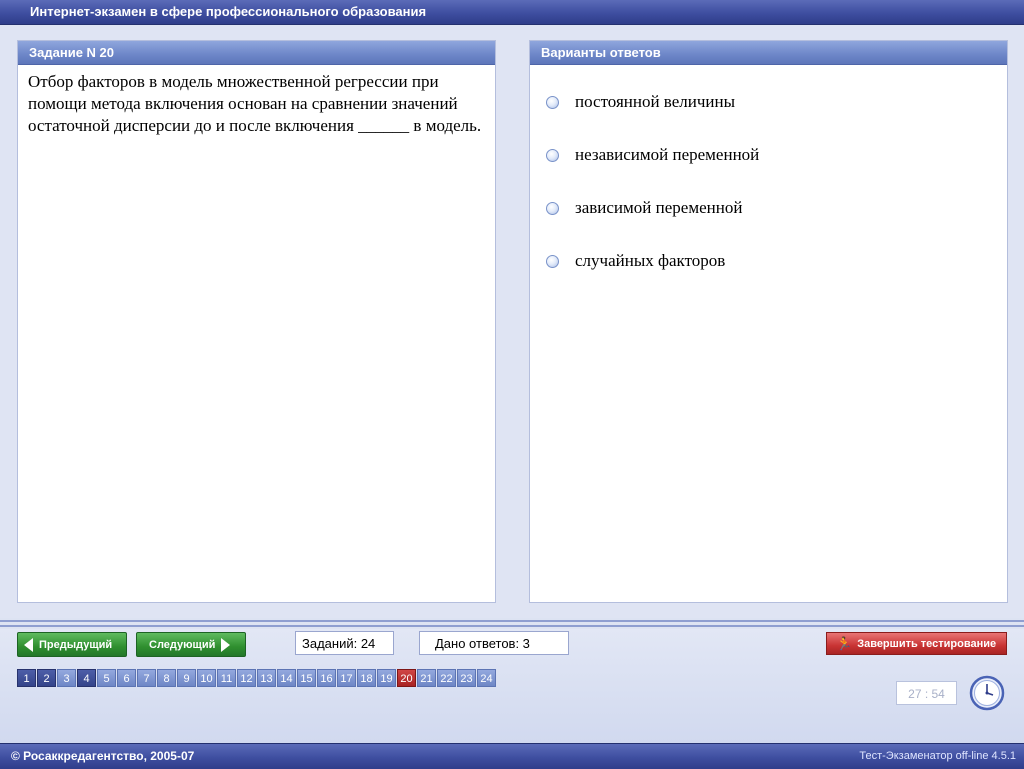 The width and height of the screenshot is (1024, 769). What do you see at coordinates (256, 53) in the screenshot?
I see `question-header: Задание N 20` at bounding box center [256, 53].